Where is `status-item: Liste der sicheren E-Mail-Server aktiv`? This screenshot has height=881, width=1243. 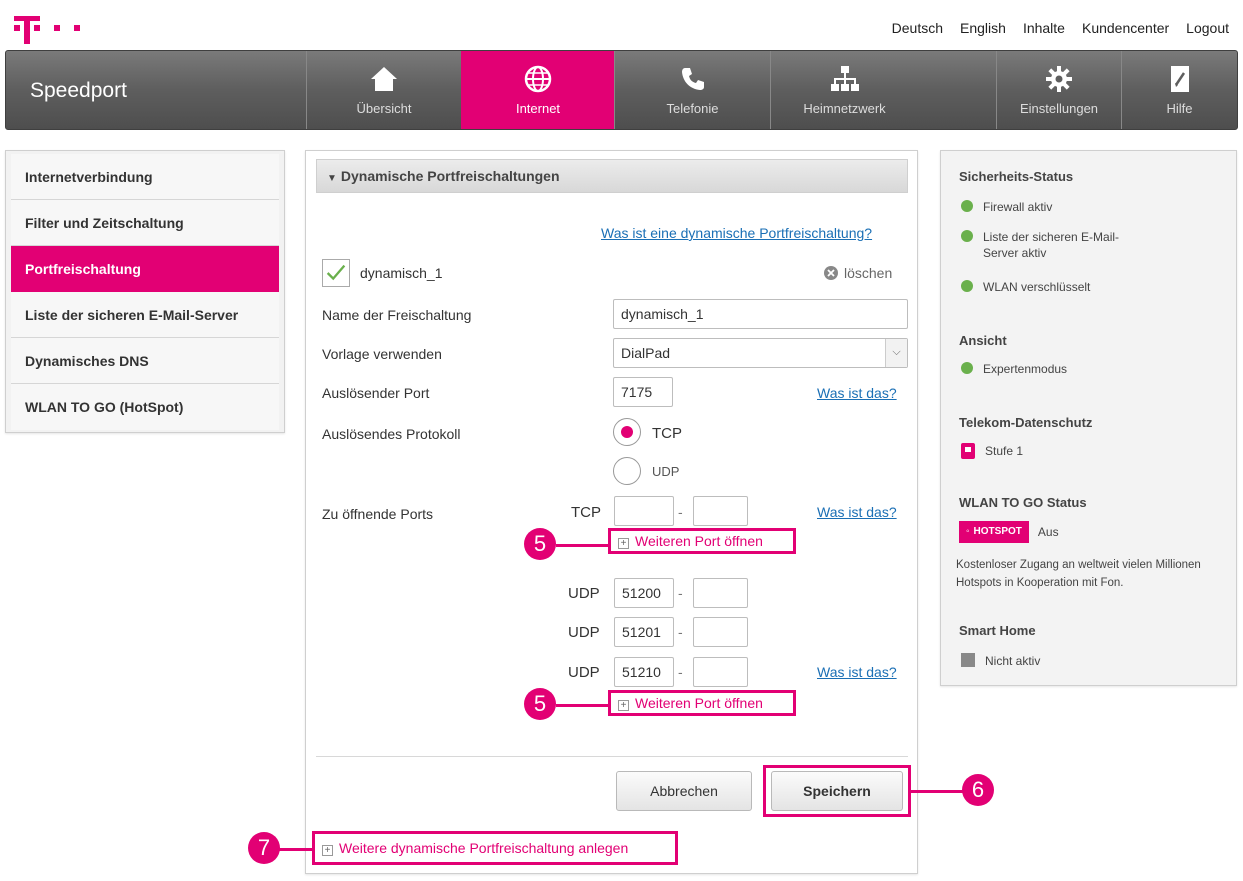 status-item: Liste der sicheren E-Mail-Server aktiv is located at coordinates (1046, 245).